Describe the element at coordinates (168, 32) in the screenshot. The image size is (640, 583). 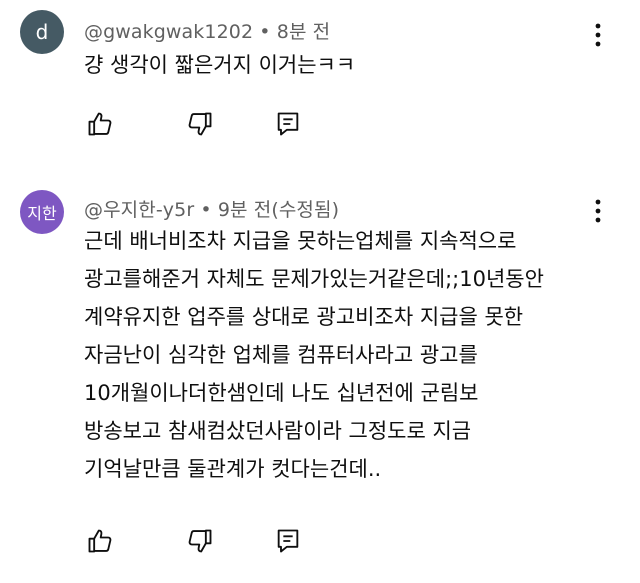
I see `comment-1-author: @gwakgwak1202` at that location.